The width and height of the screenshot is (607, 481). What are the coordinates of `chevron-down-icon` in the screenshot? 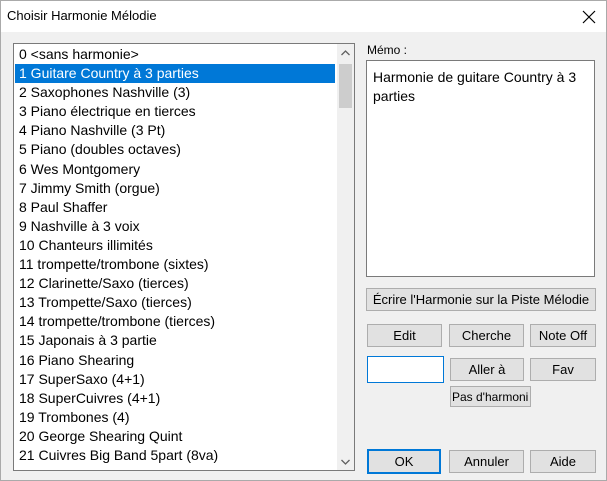 It's located at (345, 462).